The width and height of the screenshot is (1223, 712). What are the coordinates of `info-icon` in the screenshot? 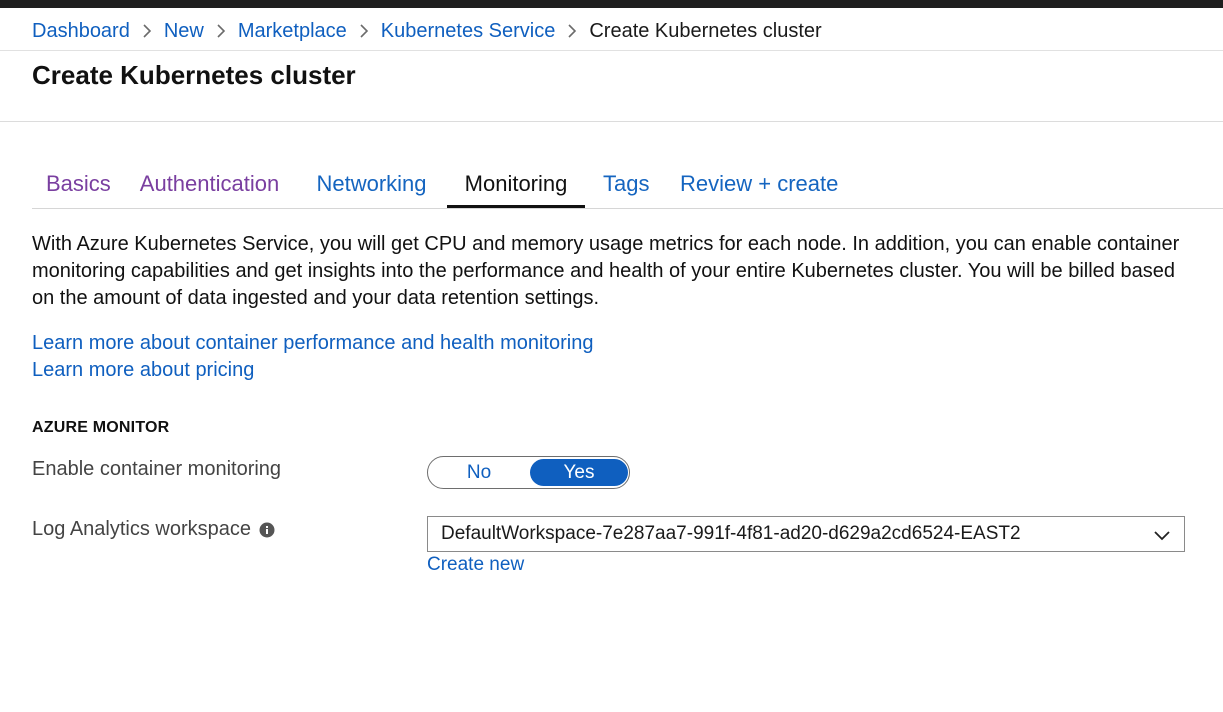 It's located at (267, 530).